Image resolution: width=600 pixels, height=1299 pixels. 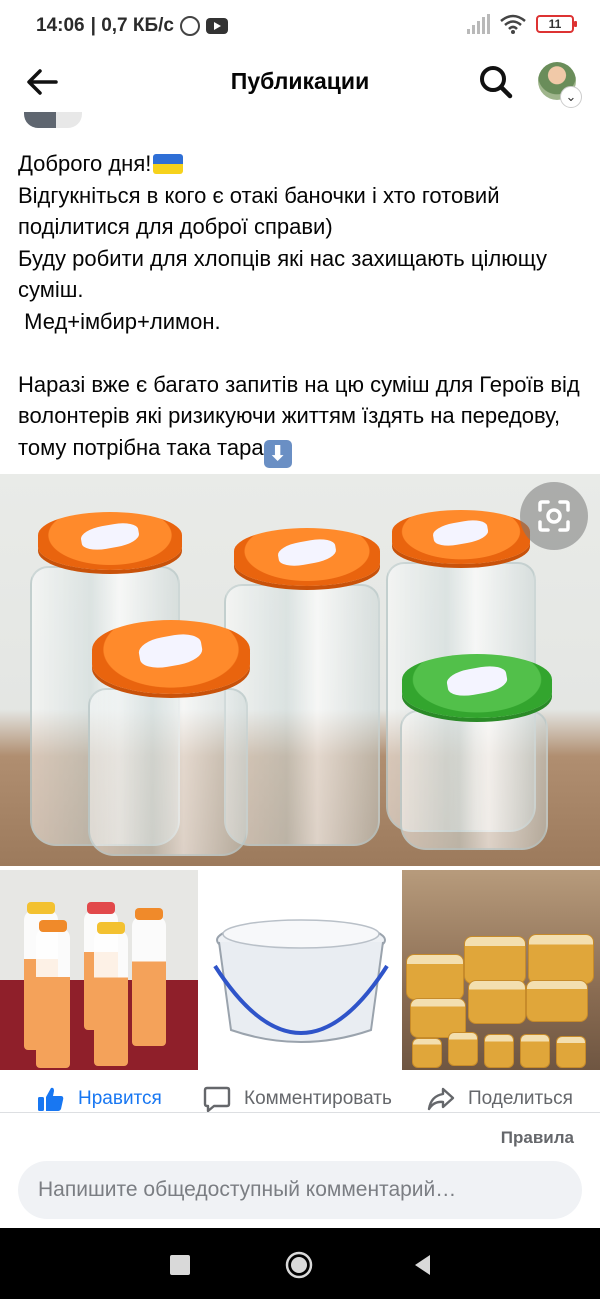 I want to click on share-label: Поделиться, so click(x=520, y=1098).